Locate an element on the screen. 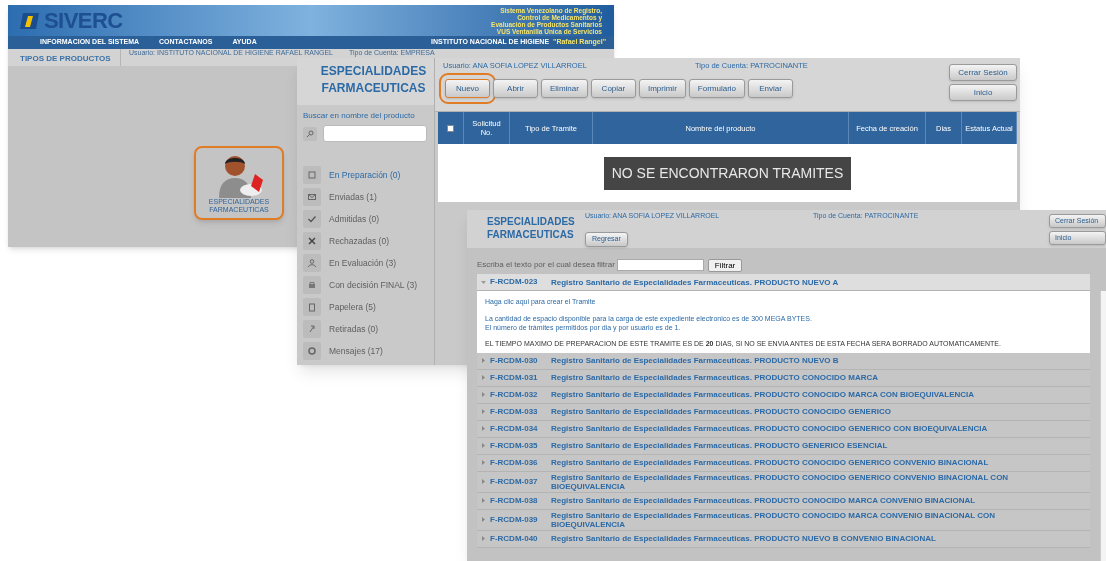 This screenshot has width=1106, height=561. tramite-code: F-RCDM-039 is located at coordinates (514, 519).